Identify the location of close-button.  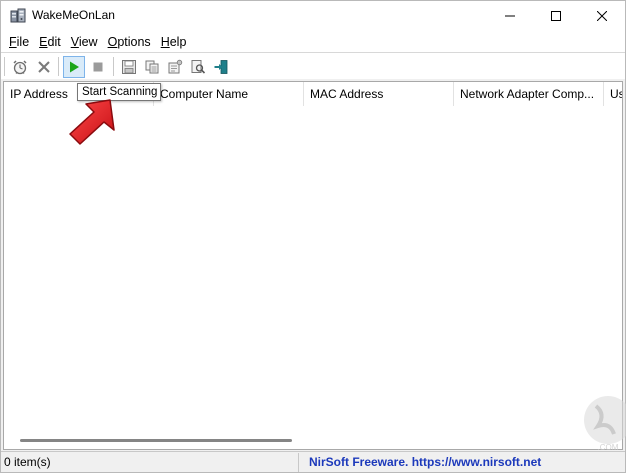
(602, 16).